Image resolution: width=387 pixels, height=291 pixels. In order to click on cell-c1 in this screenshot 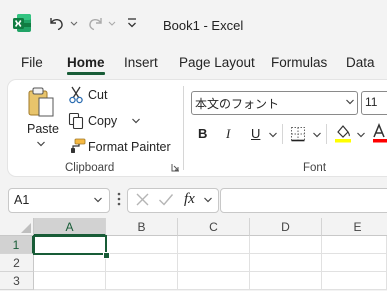, I will do `click(214, 245)`.